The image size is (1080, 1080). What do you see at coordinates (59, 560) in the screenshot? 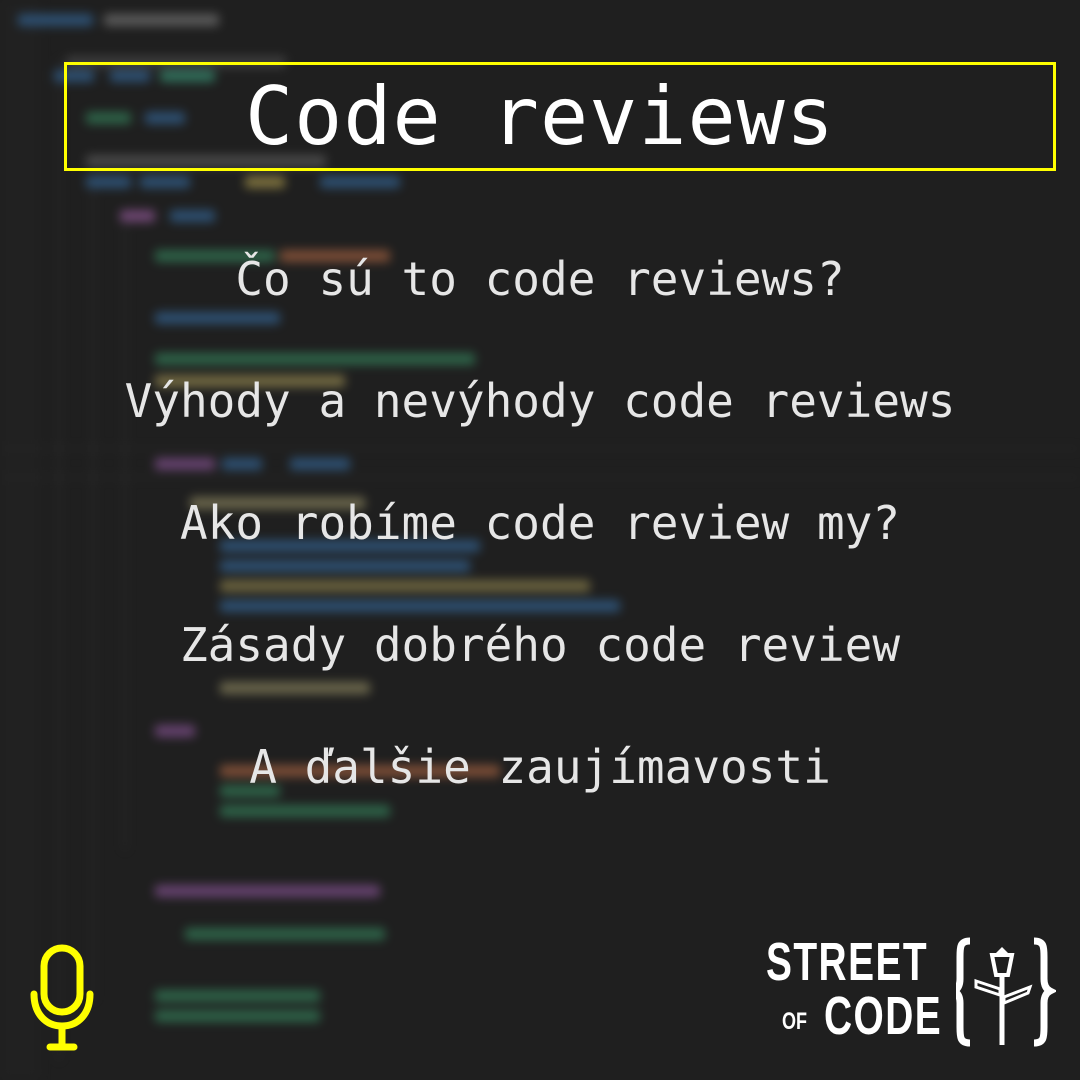
I see `indent-guide` at bounding box center [59, 560].